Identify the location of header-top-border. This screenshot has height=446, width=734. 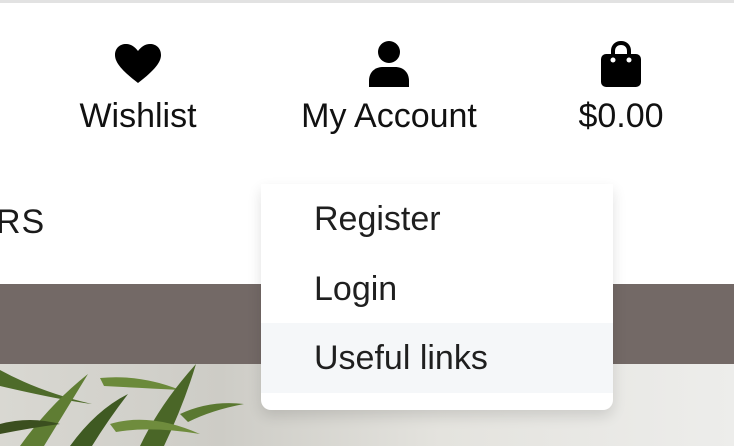
(367, 1).